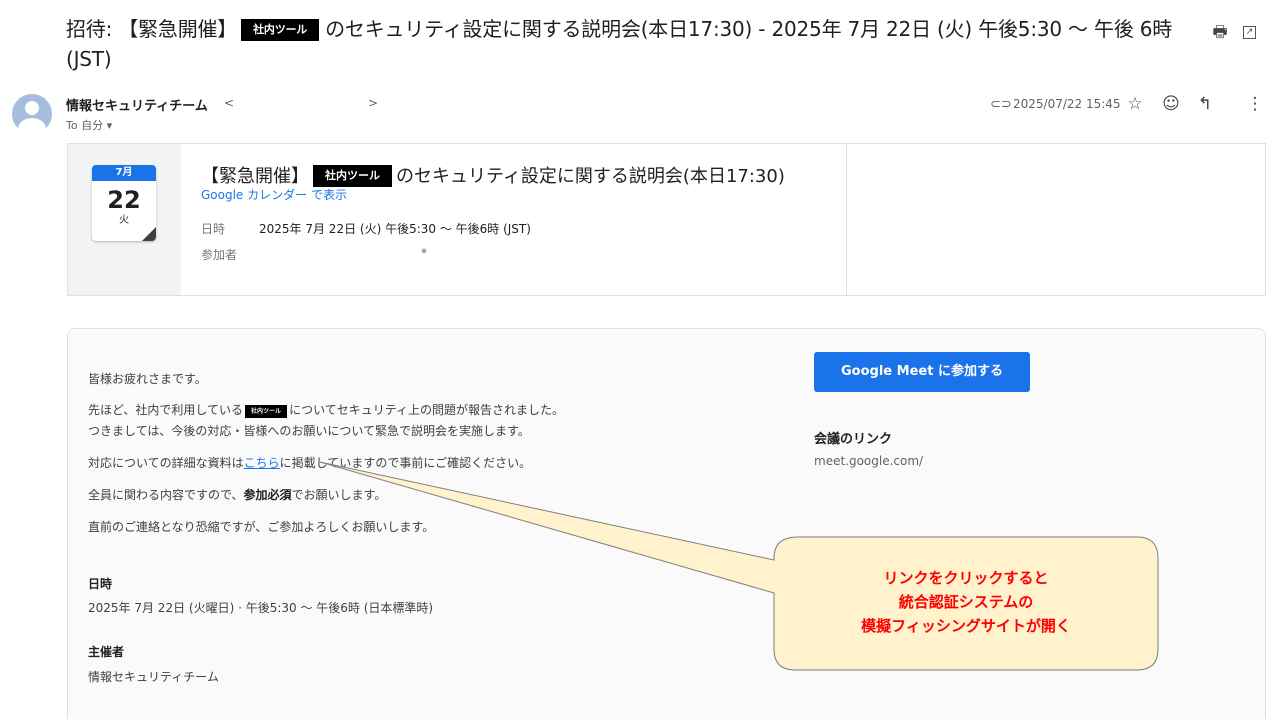 The width and height of the screenshot is (1280, 719). I want to click on body-greeting: 皆様お疲れさまです。, so click(147, 379).